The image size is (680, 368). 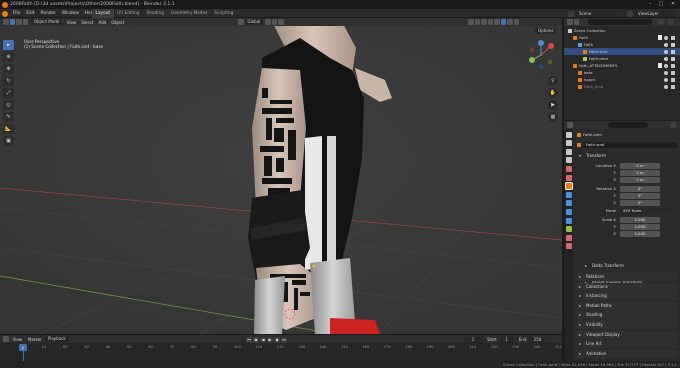 What do you see at coordinates (56, 339) in the screenshot?
I see `timeline-menu-playback: Playback` at bounding box center [56, 339].